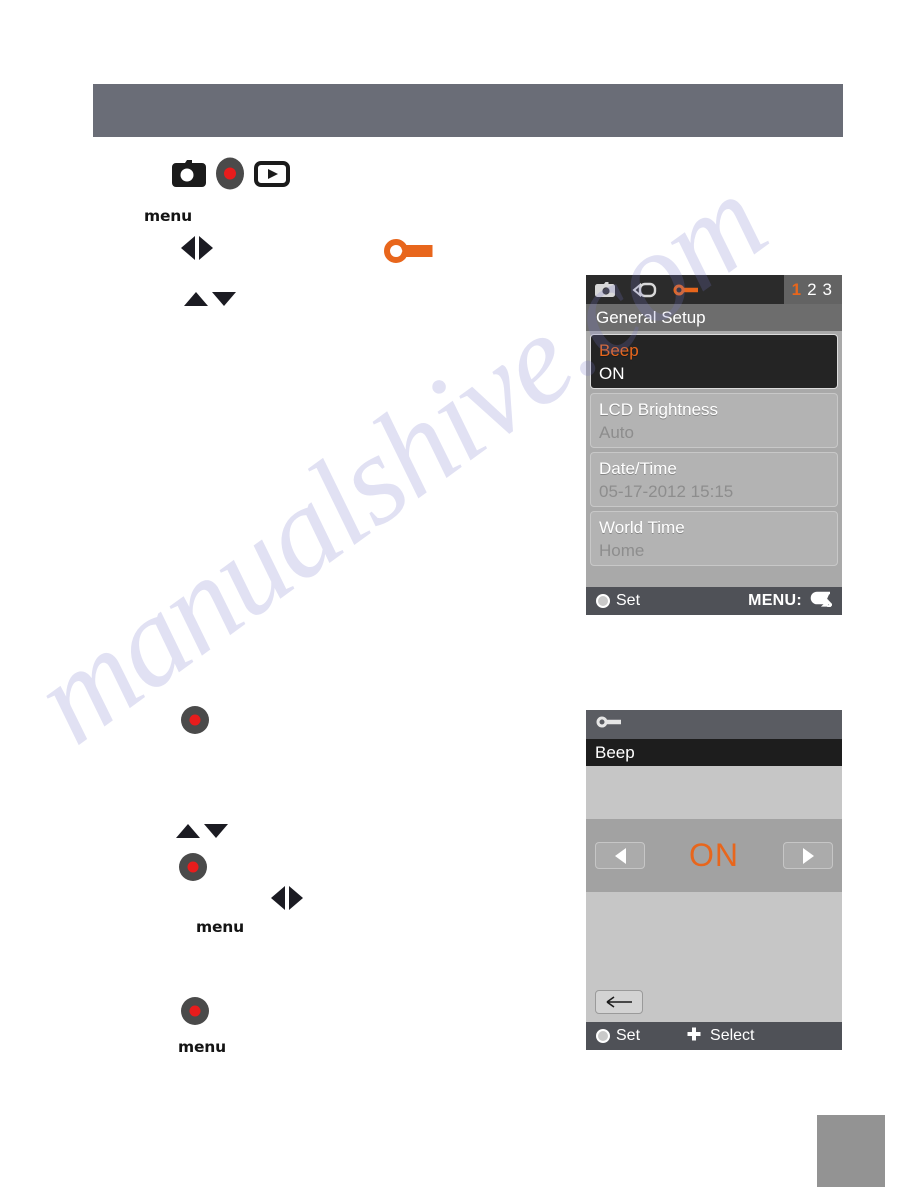 This screenshot has height=1188, width=918. What do you see at coordinates (666, 491) in the screenshot?
I see `list-item-value: 05-17-2012 15:15` at bounding box center [666, 491].